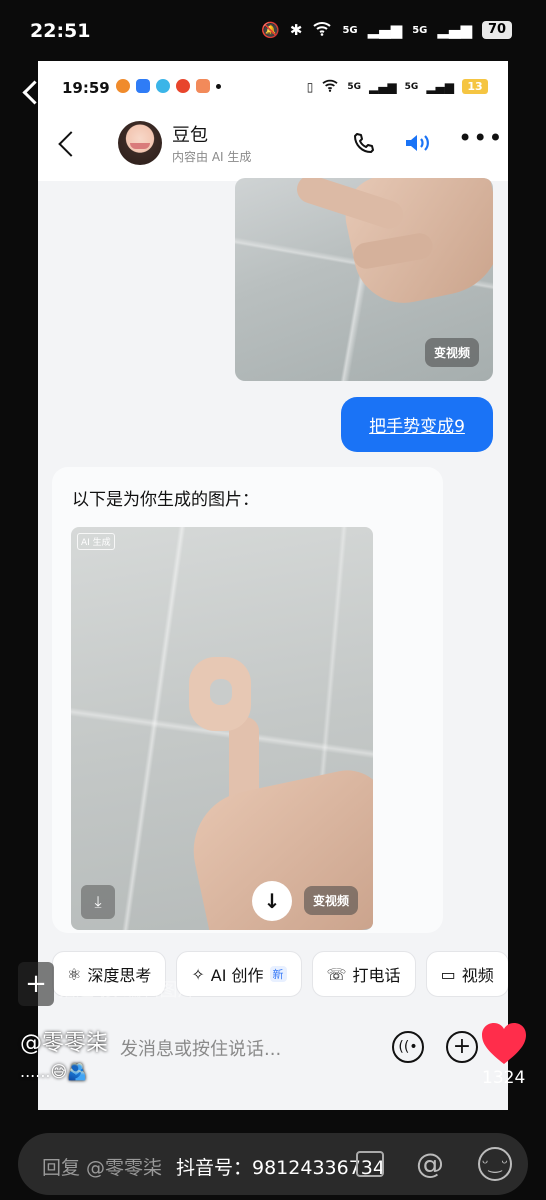  What do you see at coordinates (462, 1047) in the screenshot?
I see `add-plus-icon: +` at bounding box center [462, 1047].